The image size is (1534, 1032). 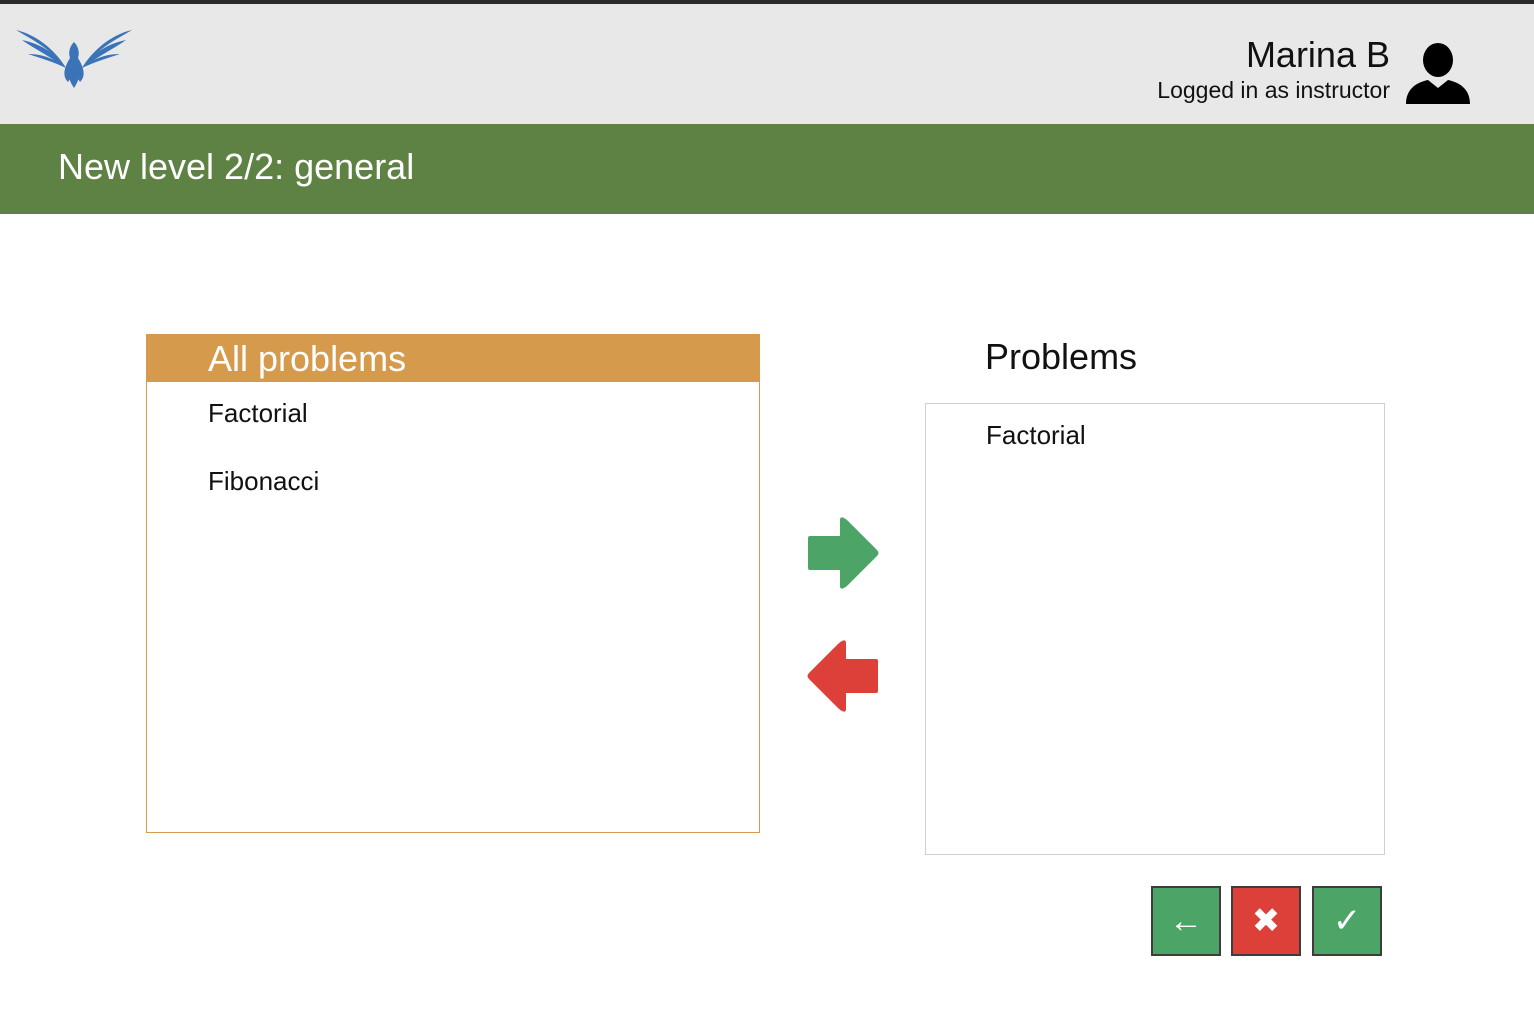 I want to click on all-problems-item: Factorial, so click(x=258, y=413).